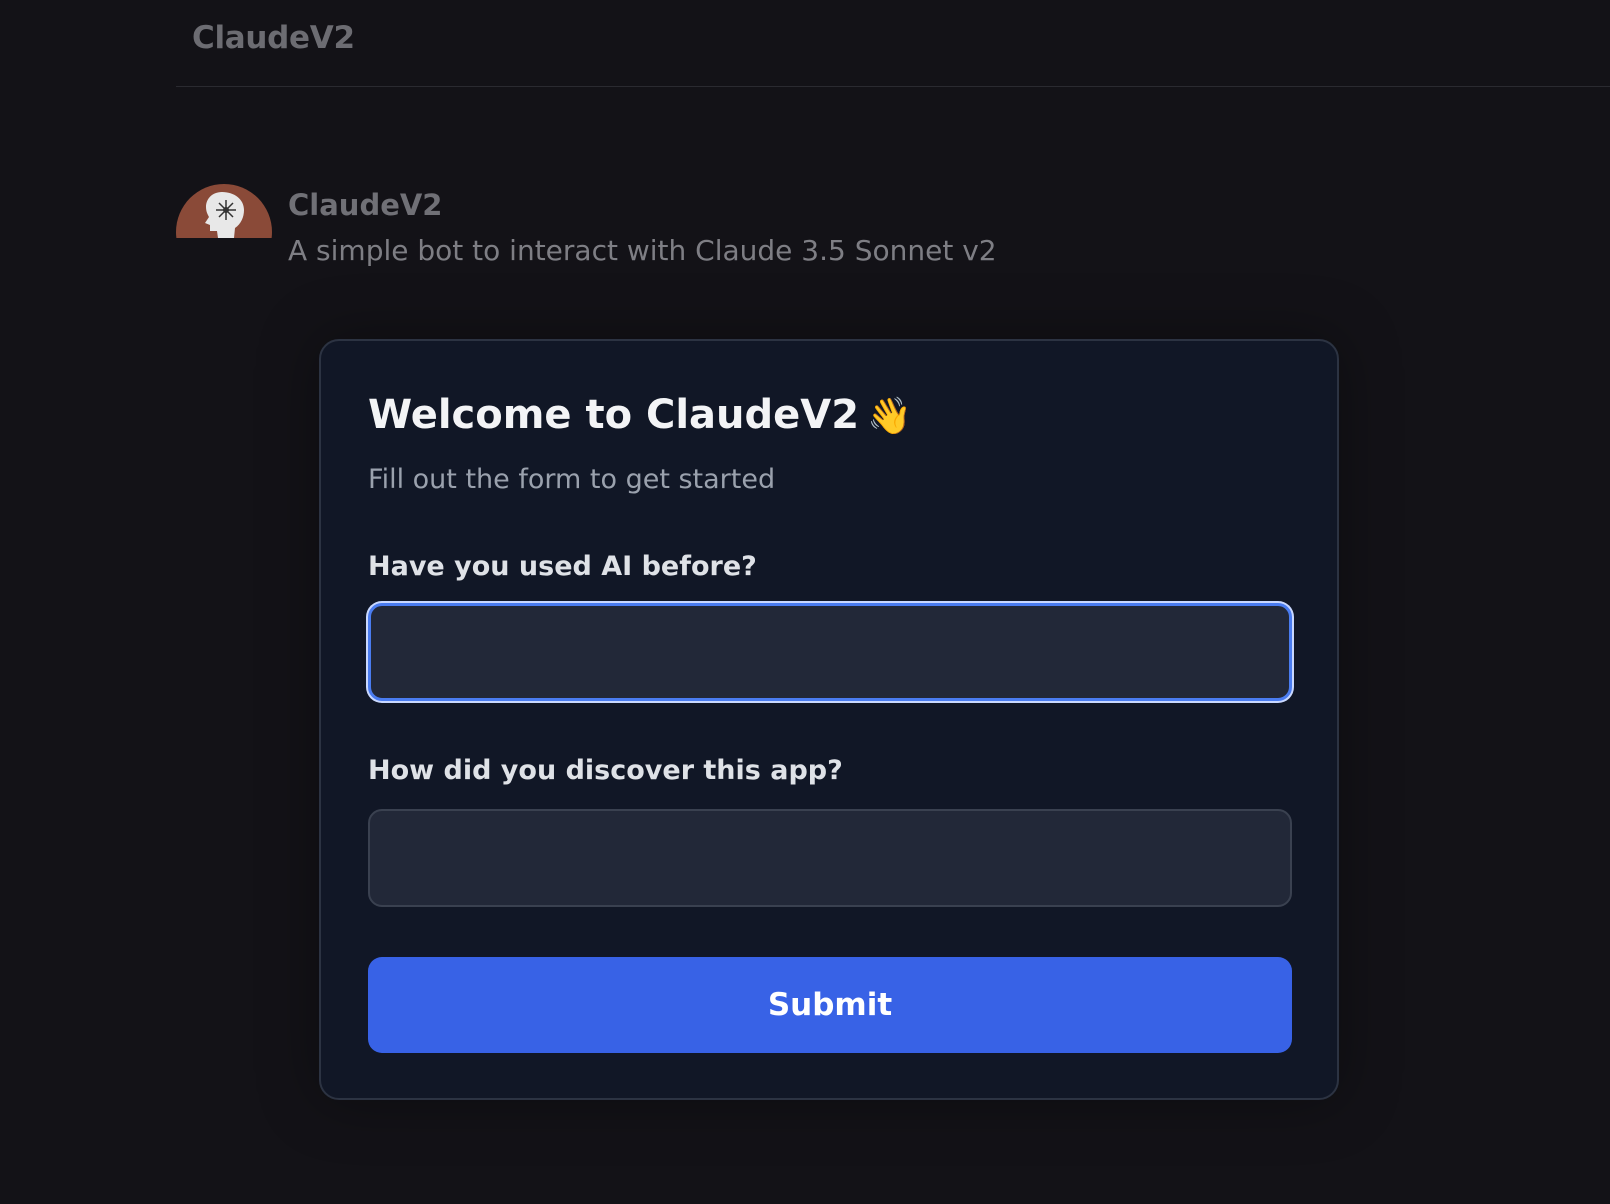 Image resolution: width=1610 pixels, height=1204 pixels. What do you see at coordinates (893, 43) in the screenshot?
I see `app-header: ClaudeV2` at bounding box center [893, 43].